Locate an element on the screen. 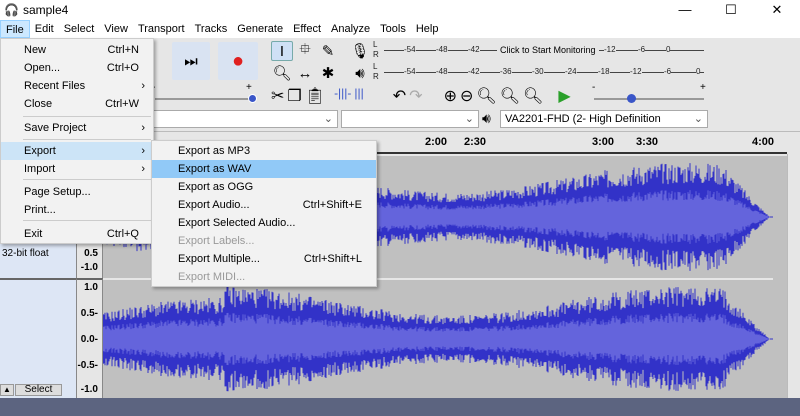 The height and width of the screenshot is (416, 800). meter-tick: -48 is located at coordinates (442, 49).